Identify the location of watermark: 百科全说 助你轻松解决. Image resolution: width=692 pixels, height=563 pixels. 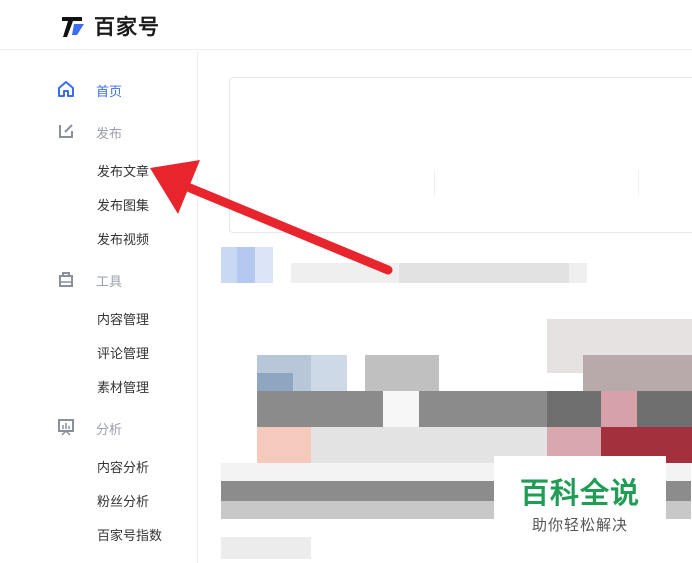
(580, 496).